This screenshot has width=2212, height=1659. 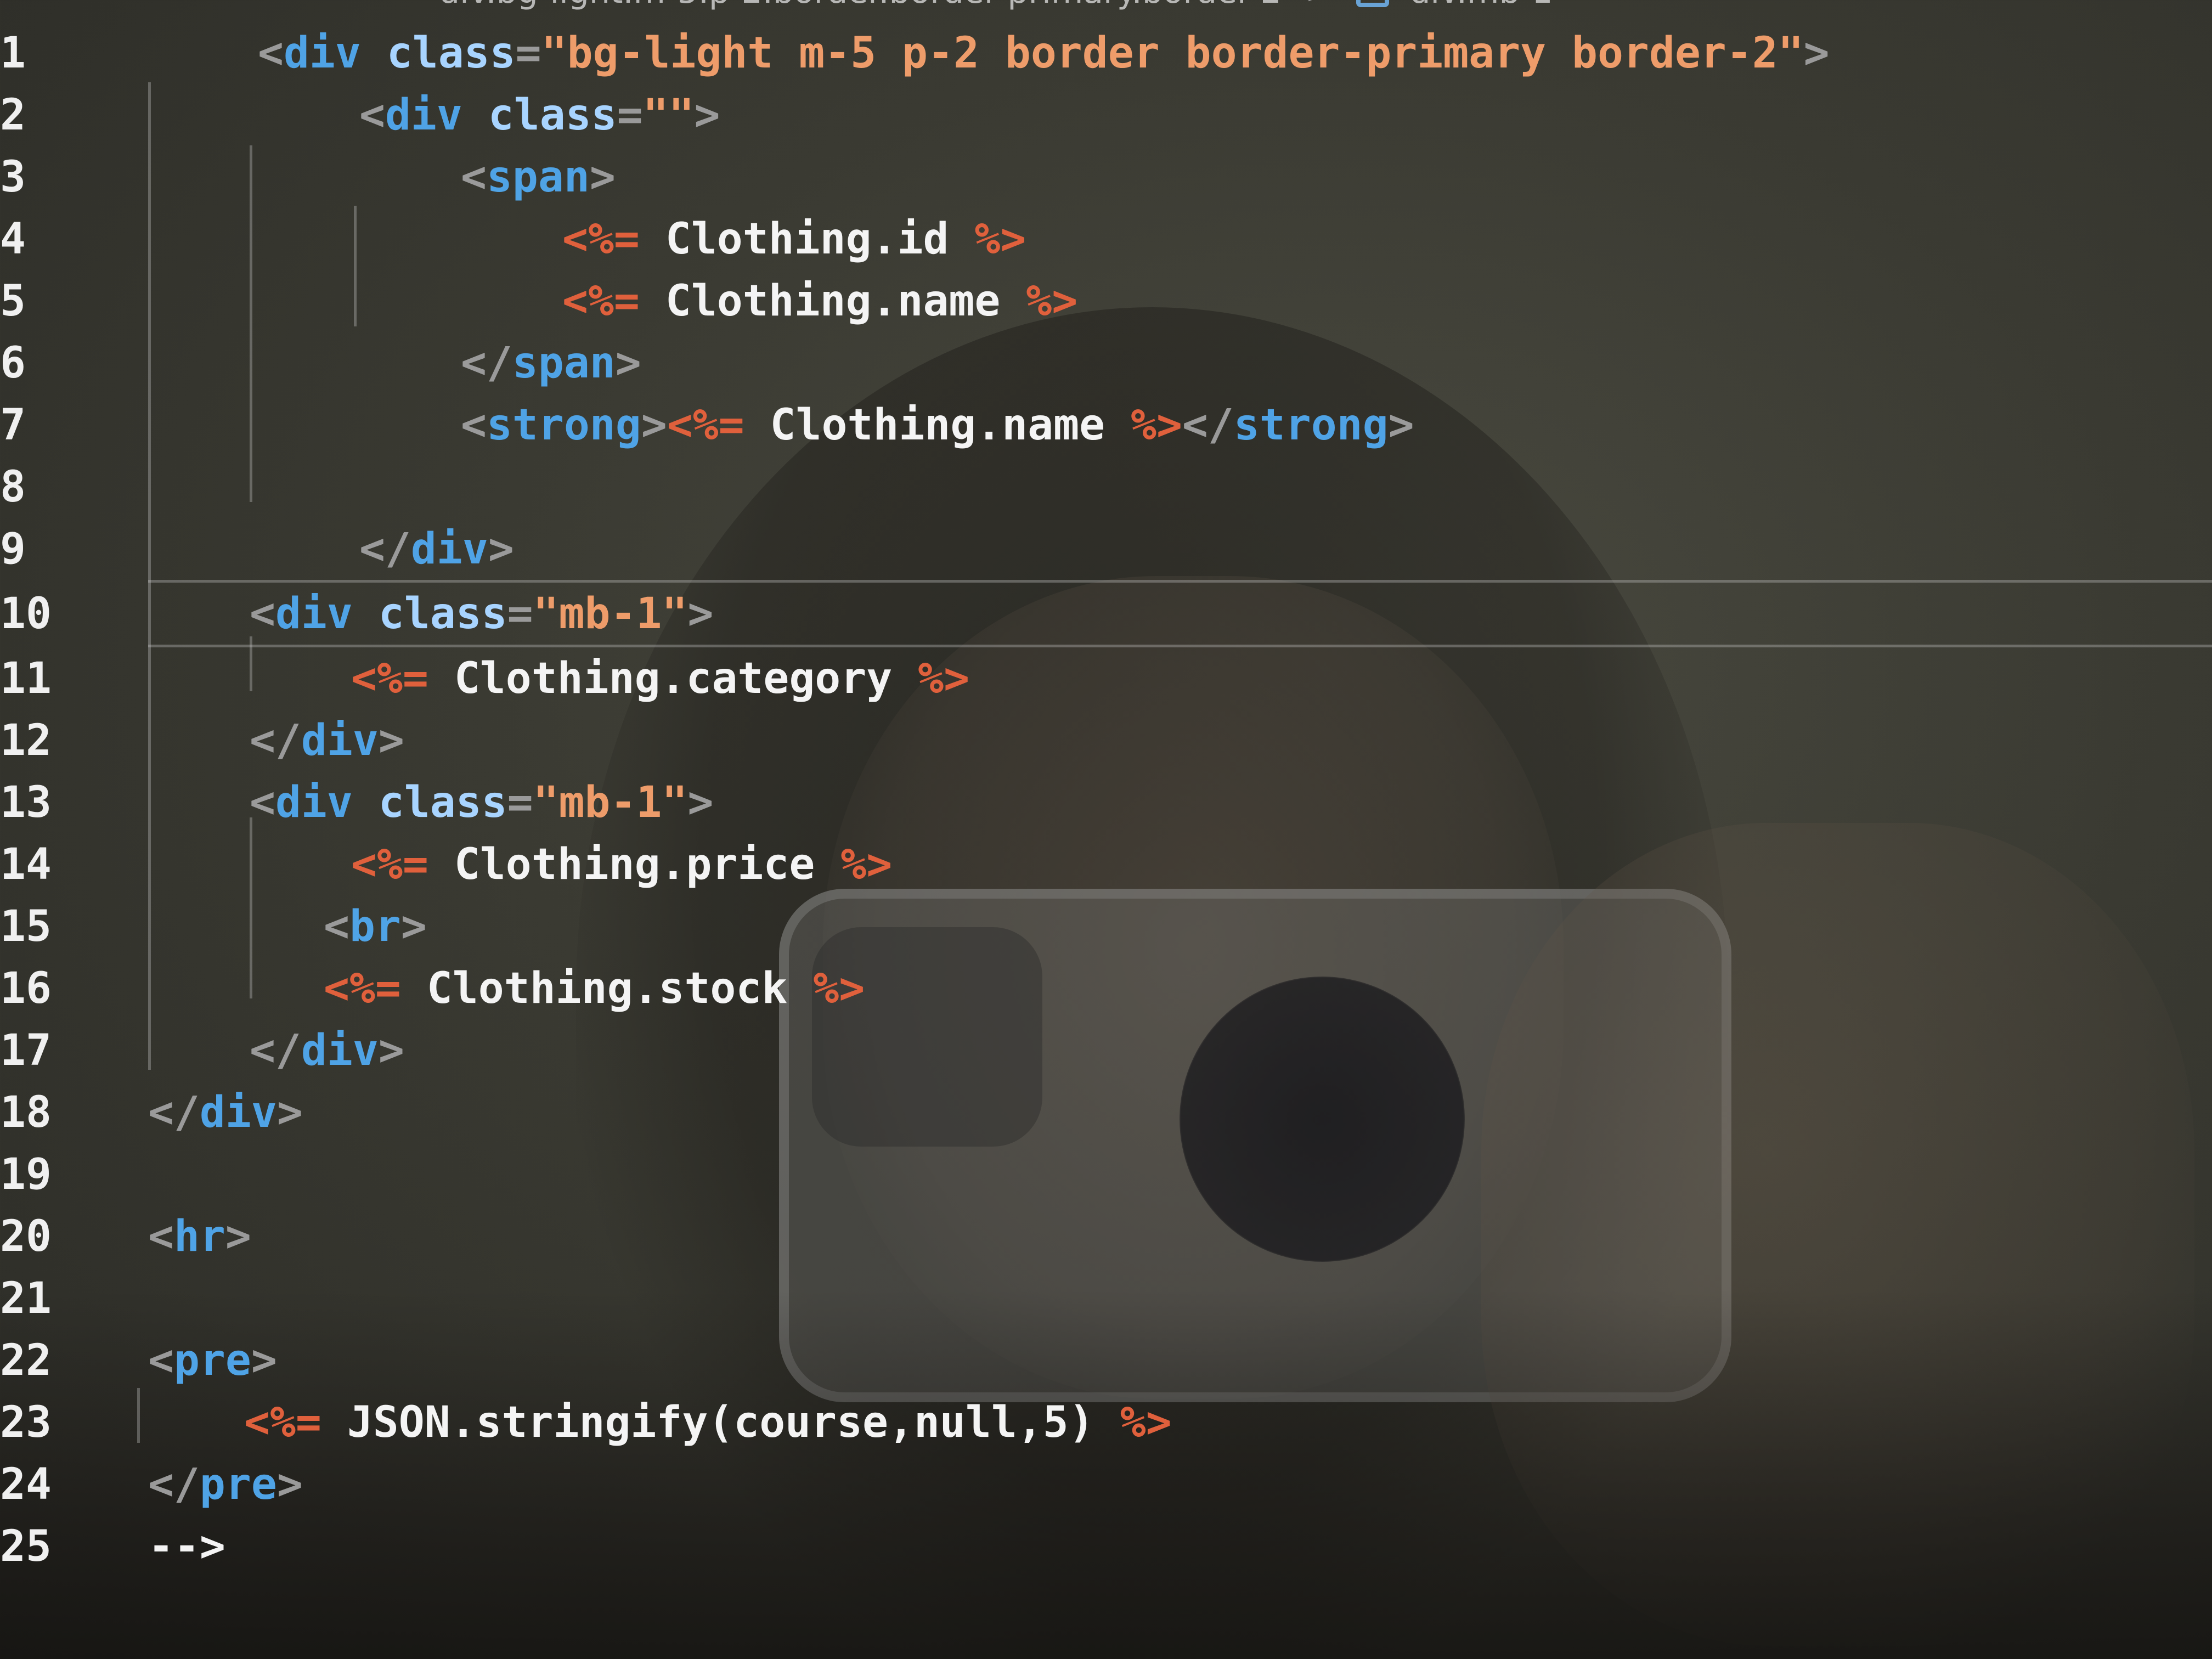 I want to click on code-line: 21, so click(x=1106, y=1298).